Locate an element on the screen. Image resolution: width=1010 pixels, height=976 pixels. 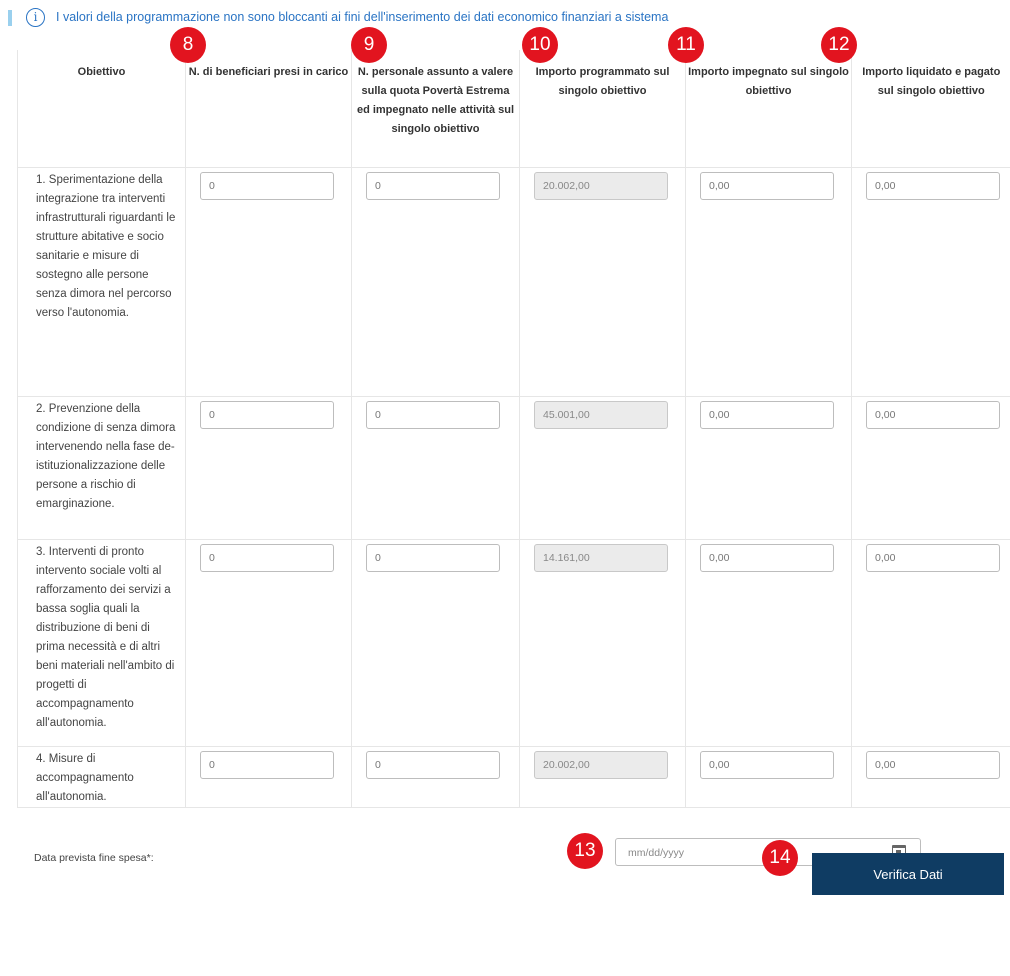
verify-data-button: Verifica Dati is located at coordinates (908, 874).